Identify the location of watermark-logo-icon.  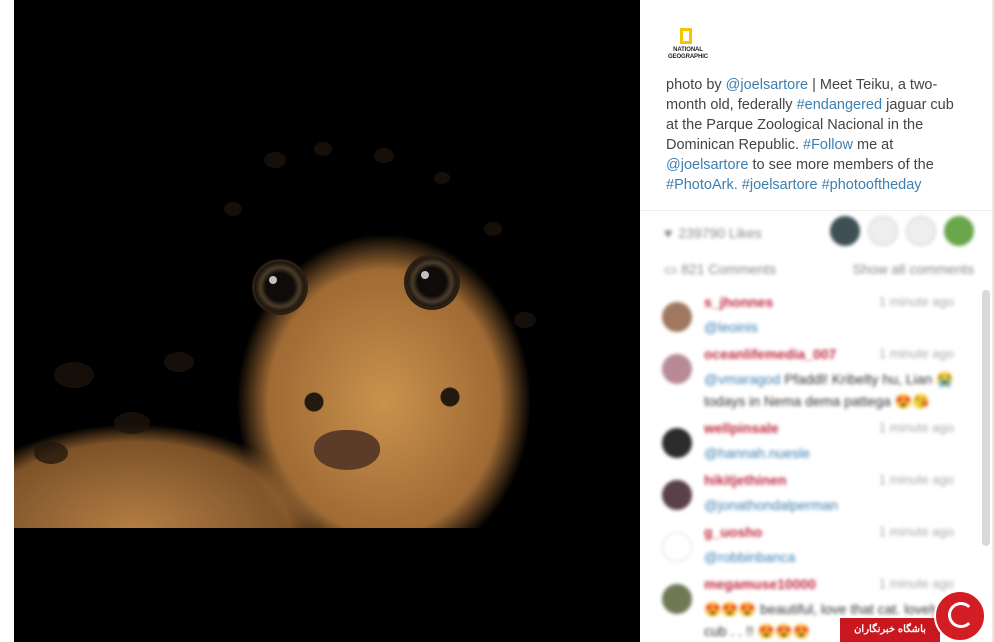
(961, 615).